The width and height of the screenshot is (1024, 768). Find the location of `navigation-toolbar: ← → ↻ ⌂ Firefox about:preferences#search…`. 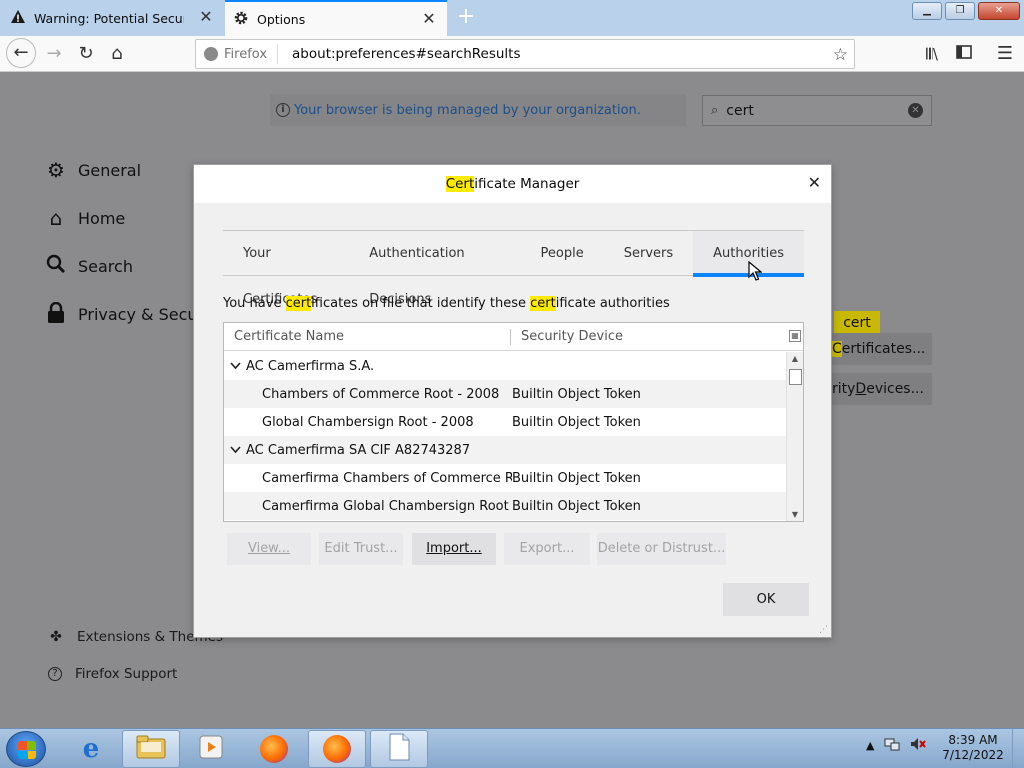

navigation-toolbar: ← → ↻ ⌂ Firefox about:preferences#search… is located at coordinates (512, 54).